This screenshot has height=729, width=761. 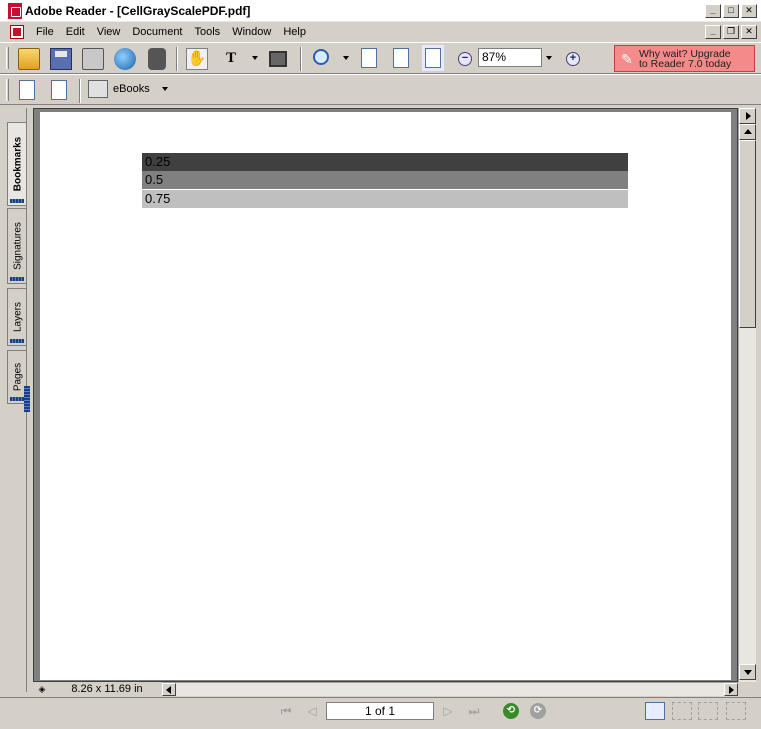 What do you see at coordinates (158, 198) in the screenshot?
I see `cell-label: 0.75` at bounding box center [158, 198].